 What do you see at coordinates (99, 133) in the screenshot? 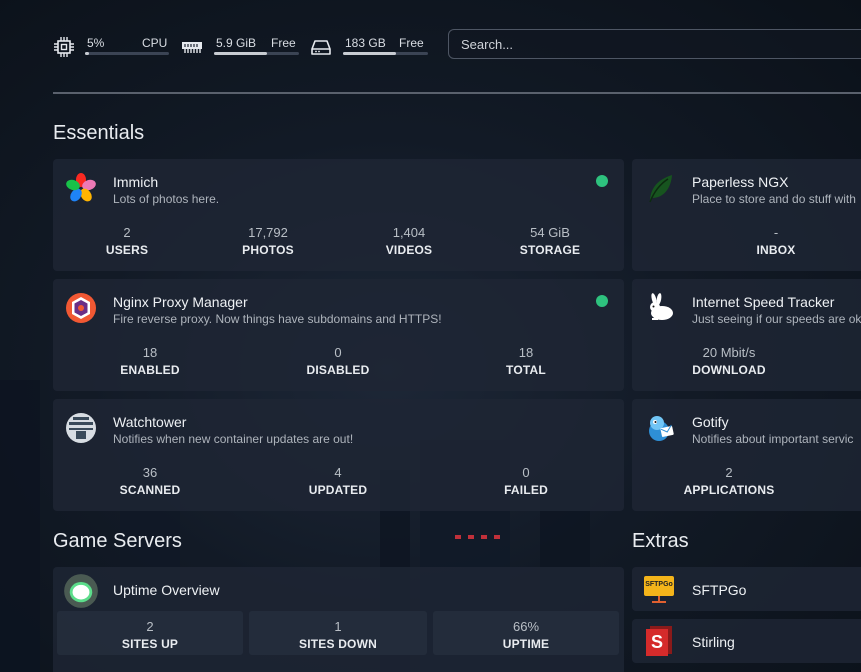
I see `section-title-essentials: Essentials` at bounding box center [99, 133].